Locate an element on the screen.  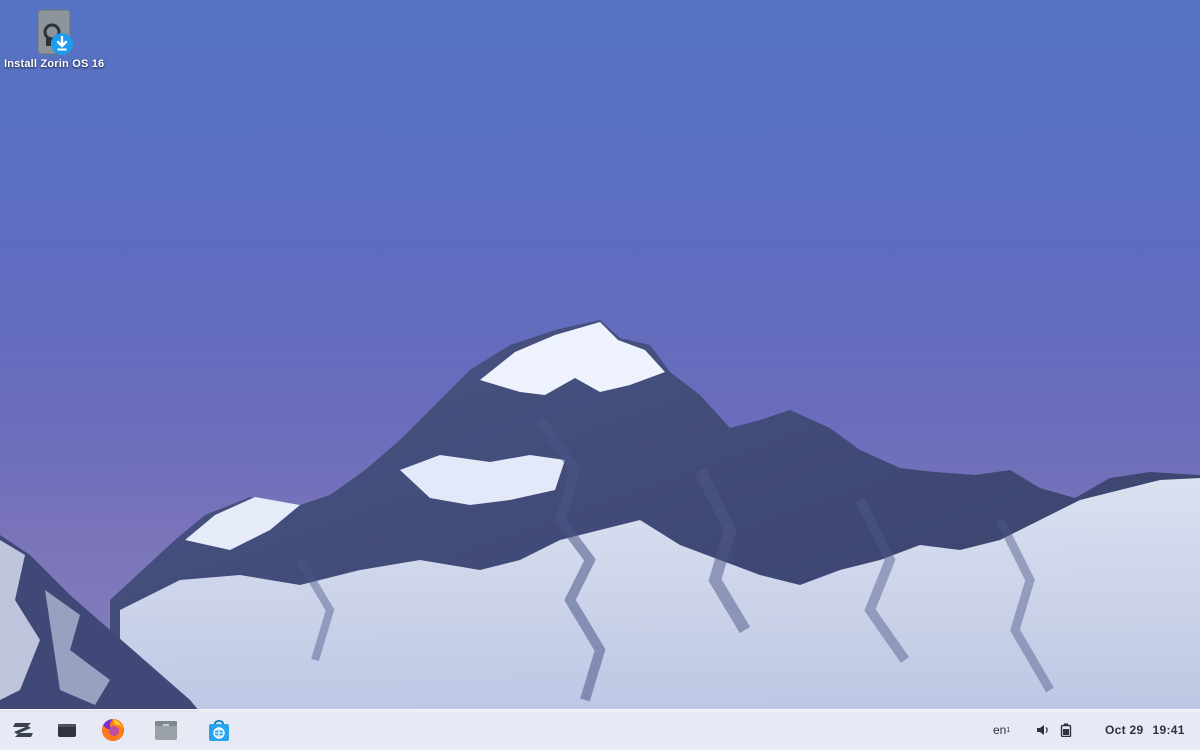
zorin-logo-icon is located at coordinates (23, 730).